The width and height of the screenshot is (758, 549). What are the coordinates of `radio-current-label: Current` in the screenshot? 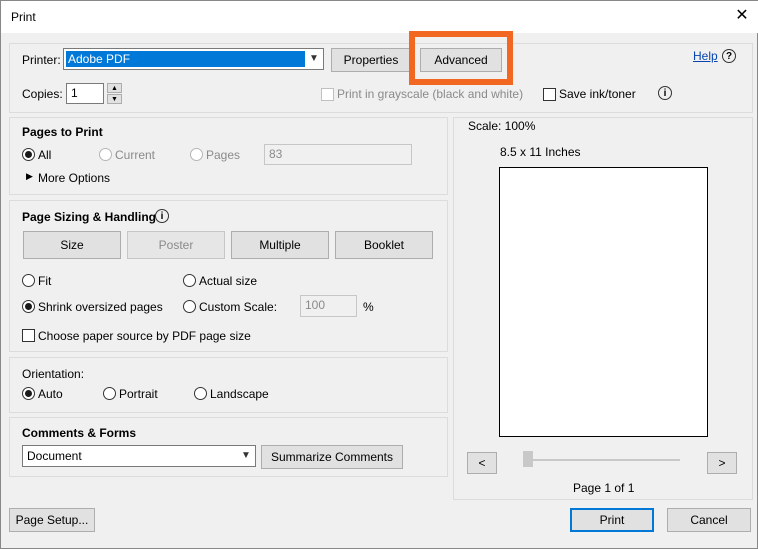 It's located at (135, 155).